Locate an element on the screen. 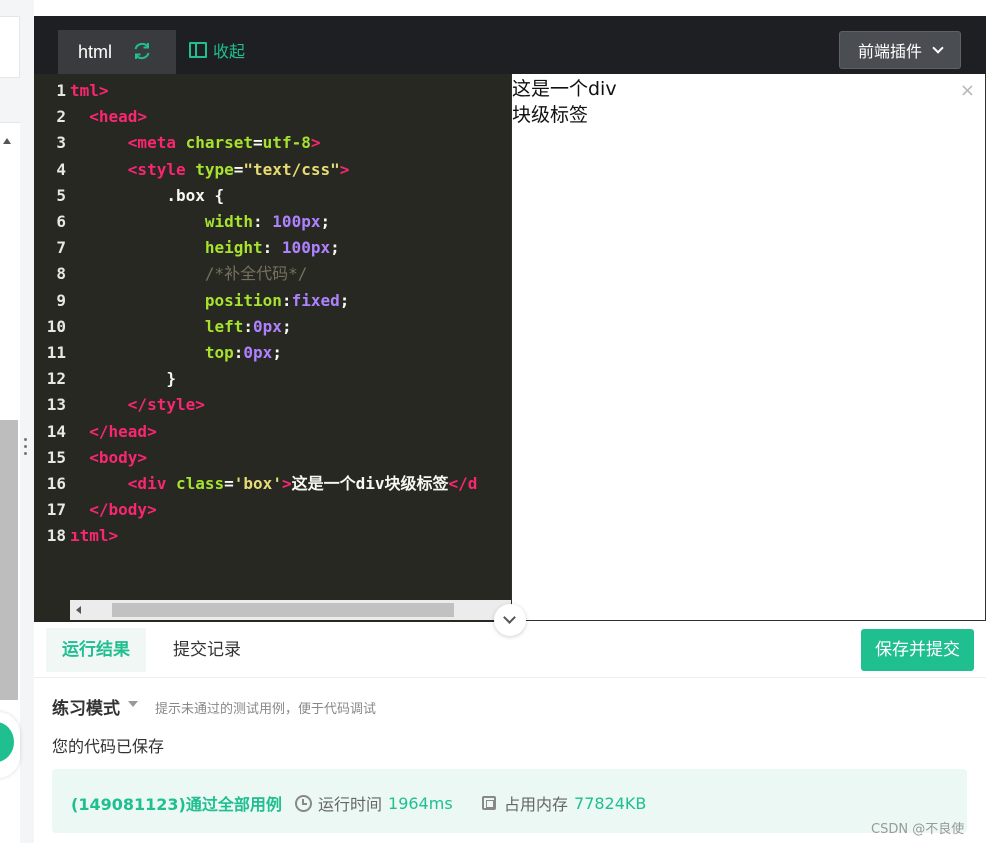  code-text: ıtml> is located at coordinates (94, 536).